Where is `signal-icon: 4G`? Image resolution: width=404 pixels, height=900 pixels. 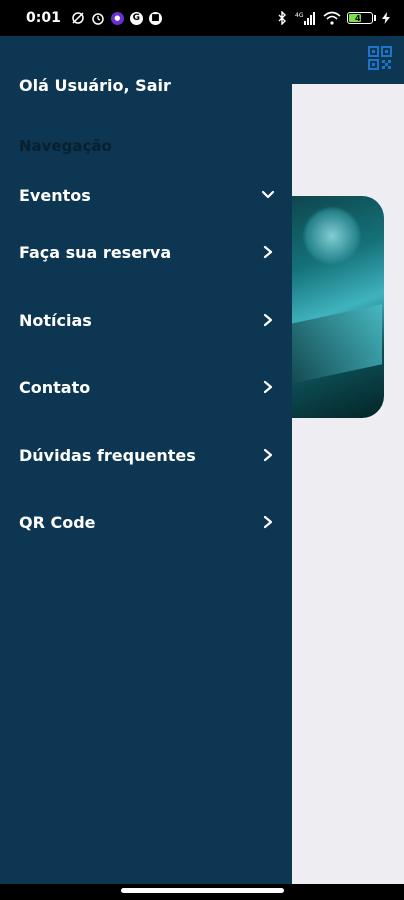 signal-icon: 4G is located at coordinates (306, 18).